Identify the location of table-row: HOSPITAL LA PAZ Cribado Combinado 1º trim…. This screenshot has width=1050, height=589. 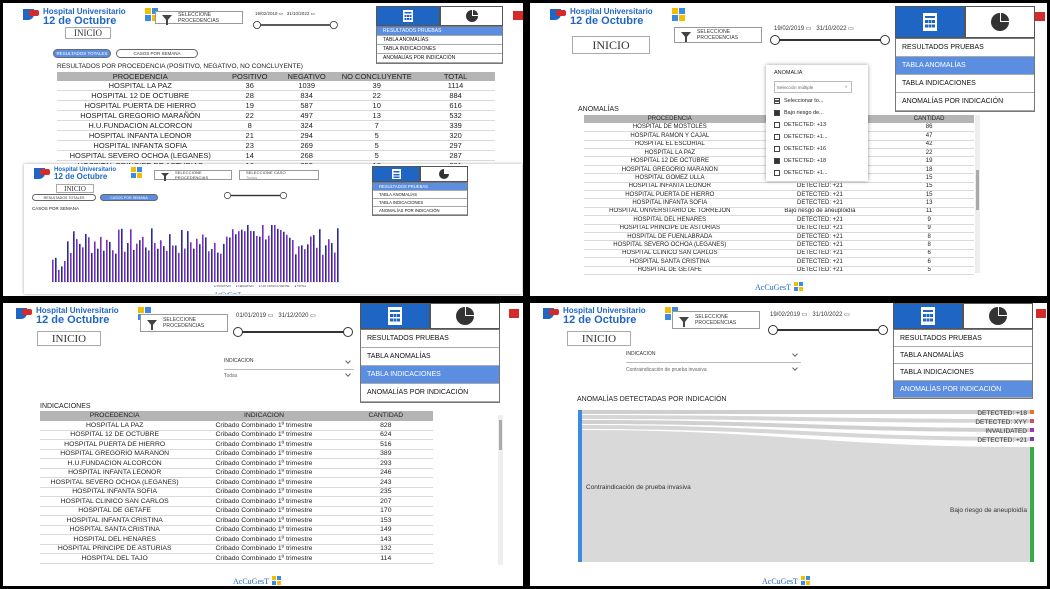
(236, 425).